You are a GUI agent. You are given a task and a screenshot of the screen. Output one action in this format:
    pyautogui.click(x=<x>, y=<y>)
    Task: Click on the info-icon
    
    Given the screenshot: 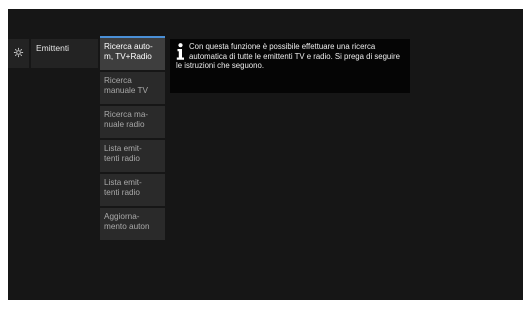 What is the action you would take?
    pyautogui.click(x=180, y=51)
    